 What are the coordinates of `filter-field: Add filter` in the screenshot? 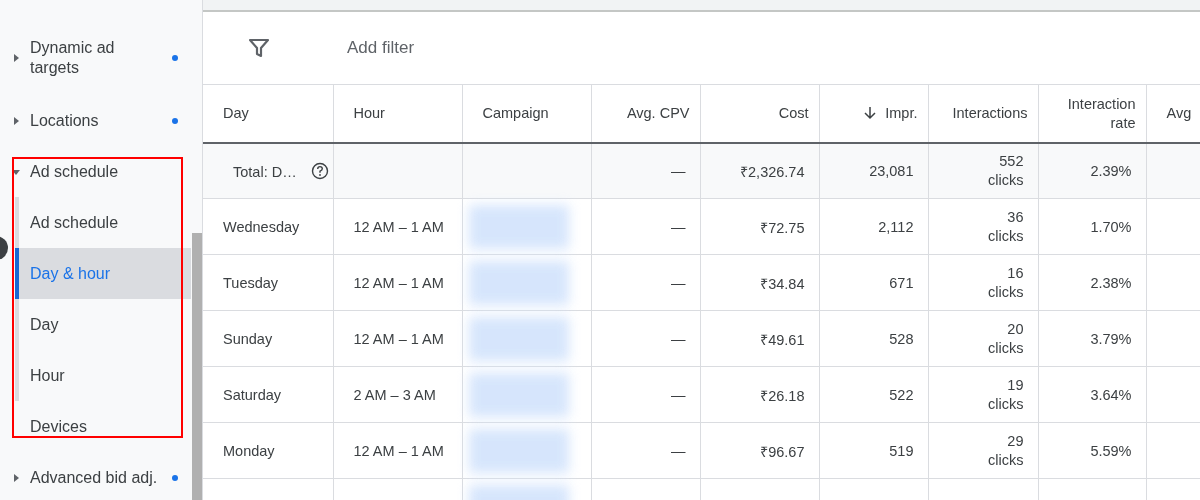 It's located at (447, 48).